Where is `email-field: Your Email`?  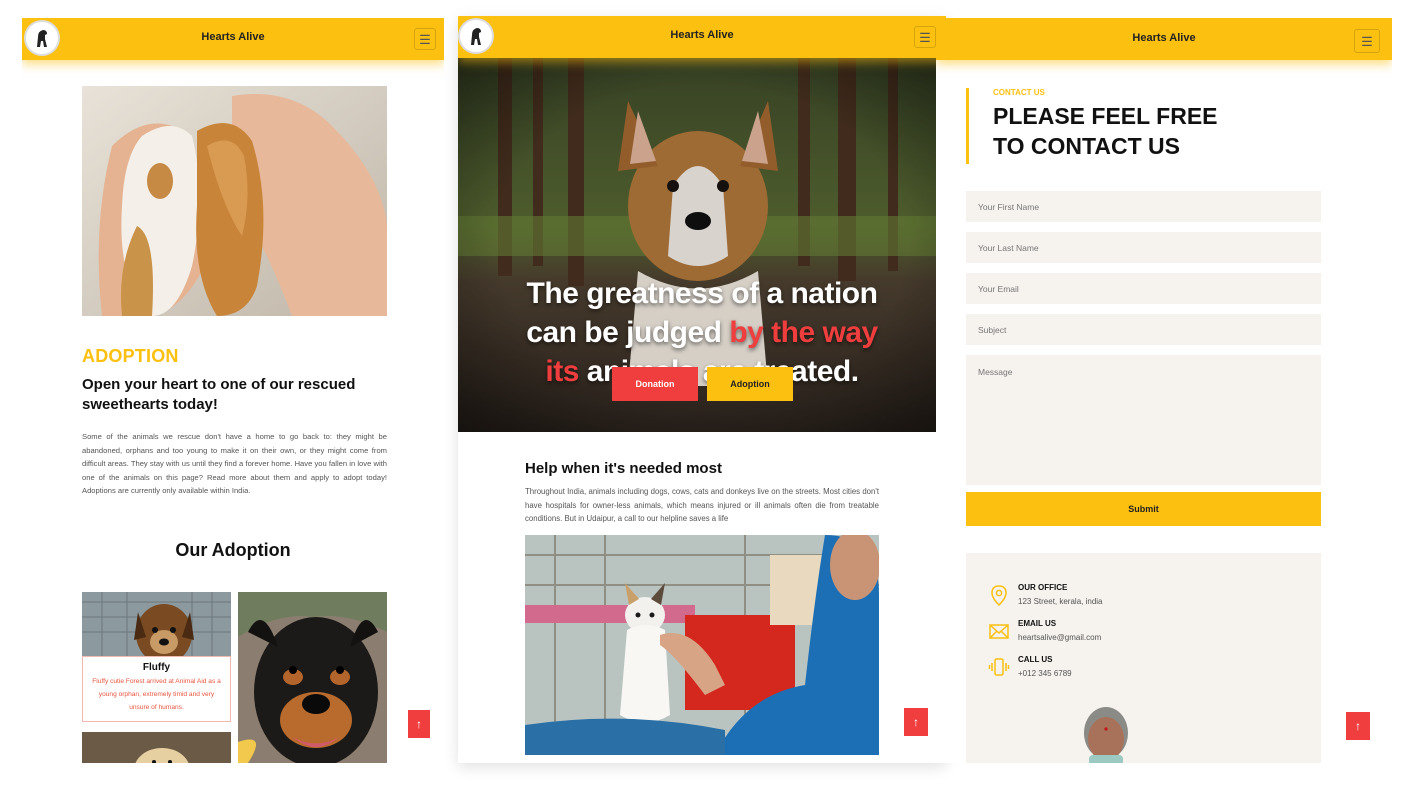 email-field: Your Email is located at coordinates (1143, 288).